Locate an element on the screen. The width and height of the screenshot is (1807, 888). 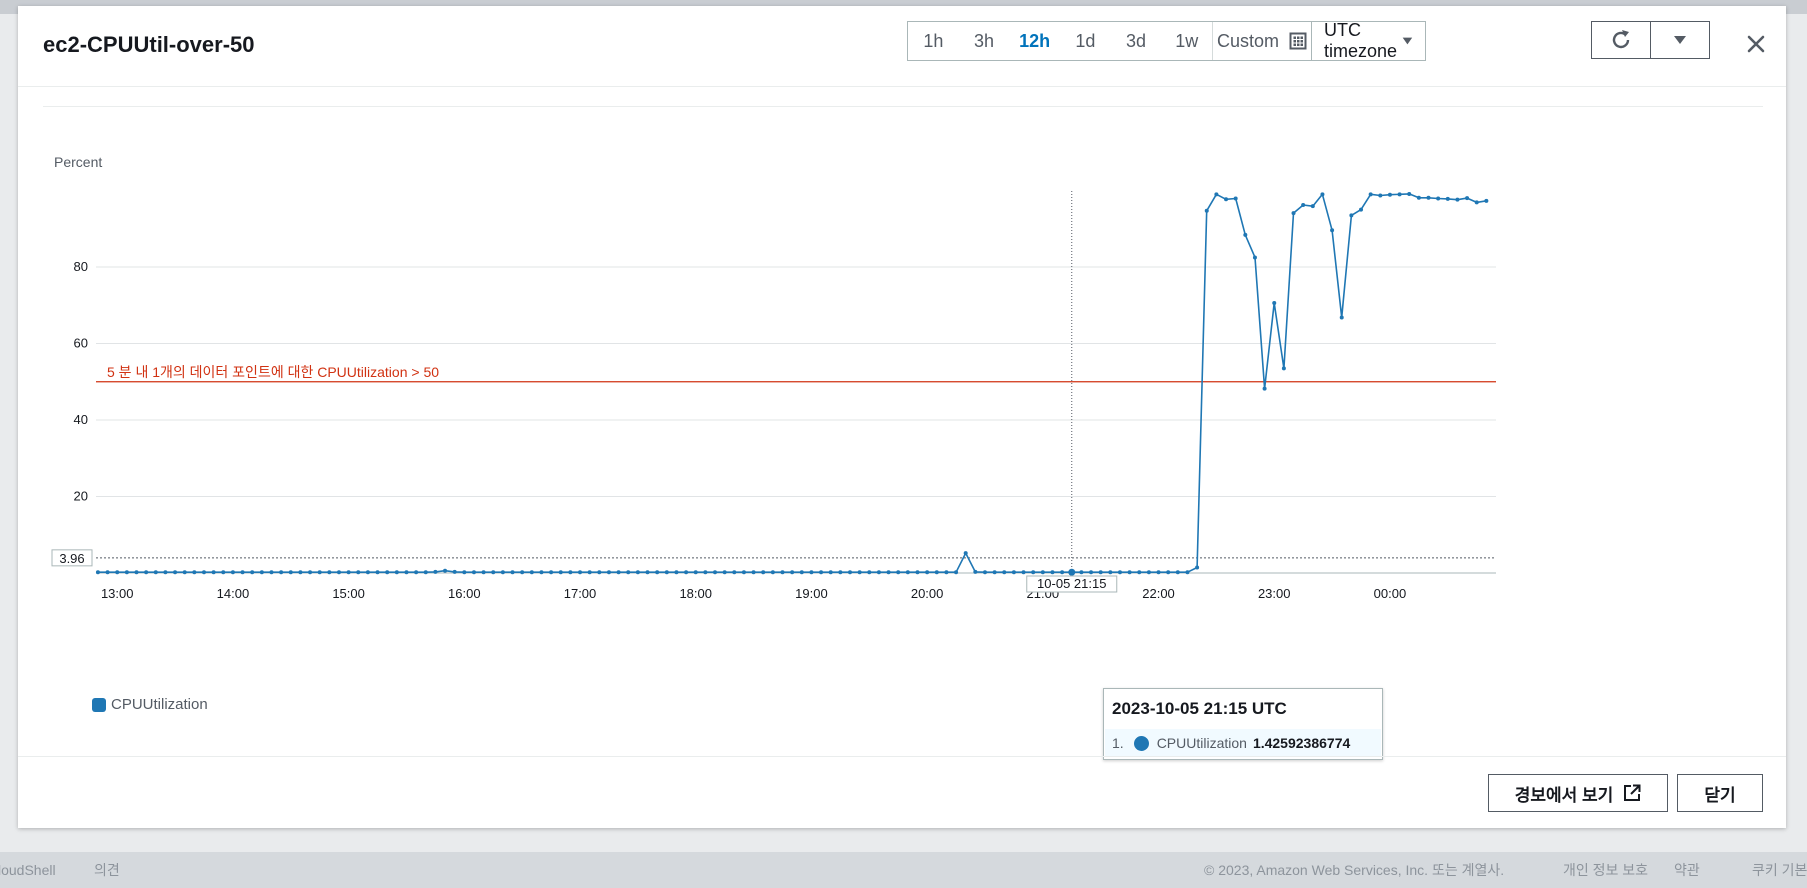
view-in-alarms-label: 경보에서 보기 is located at coordinates (1564, 795).